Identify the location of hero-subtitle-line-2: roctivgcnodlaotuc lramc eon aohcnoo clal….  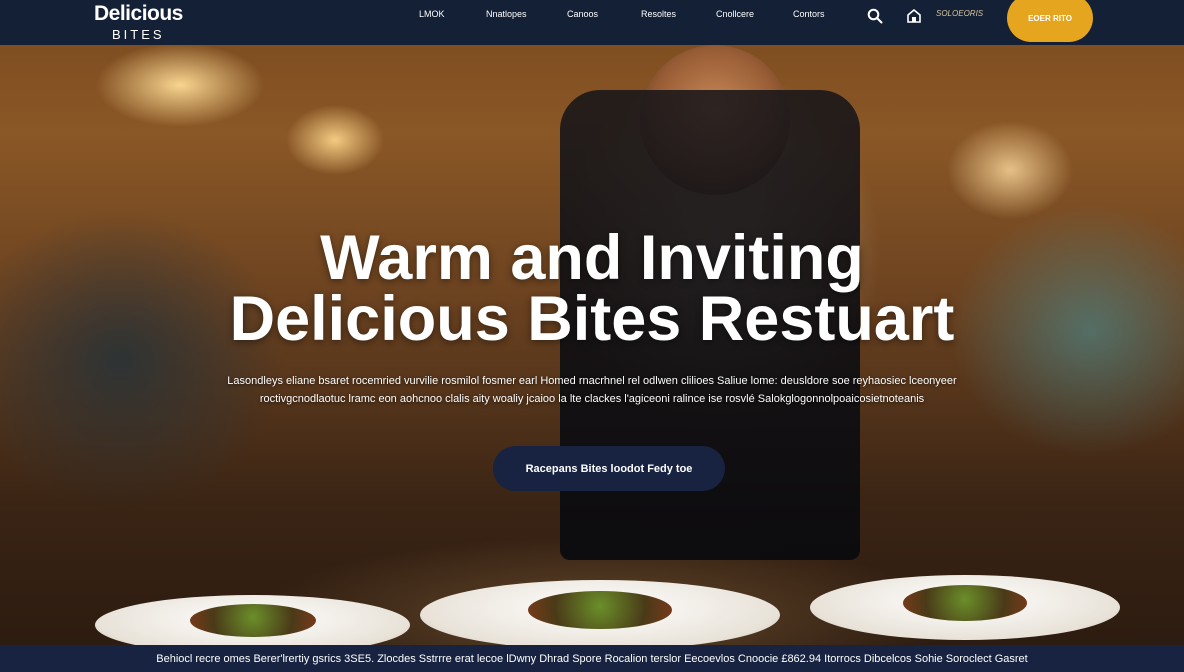
(592, 399).